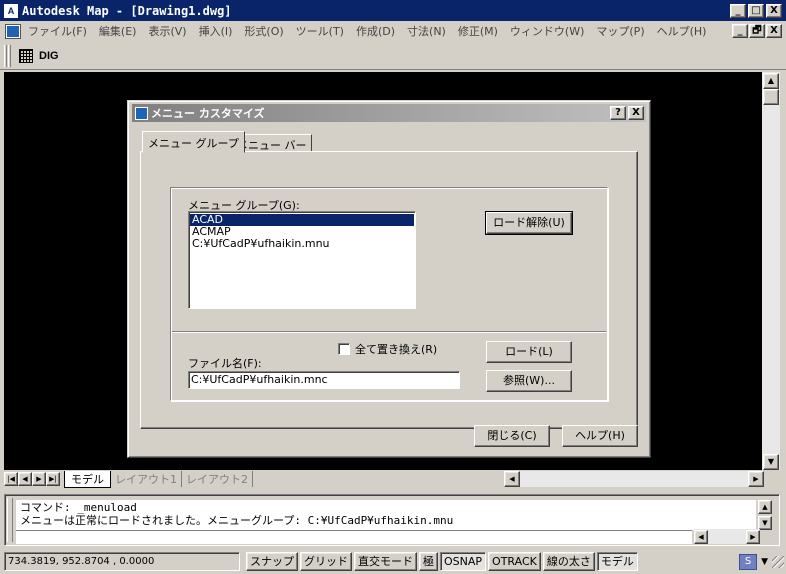 The image size is (786, 574). Describe the element at coordinates (757, 31) in the screenshot. I see `doc-restore-button: 🗗` at that location.